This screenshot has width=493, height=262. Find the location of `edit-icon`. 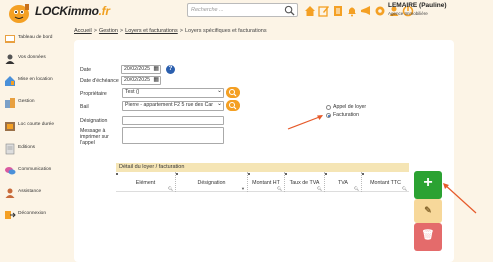

edit-icon is located at coordinates (324, 11).